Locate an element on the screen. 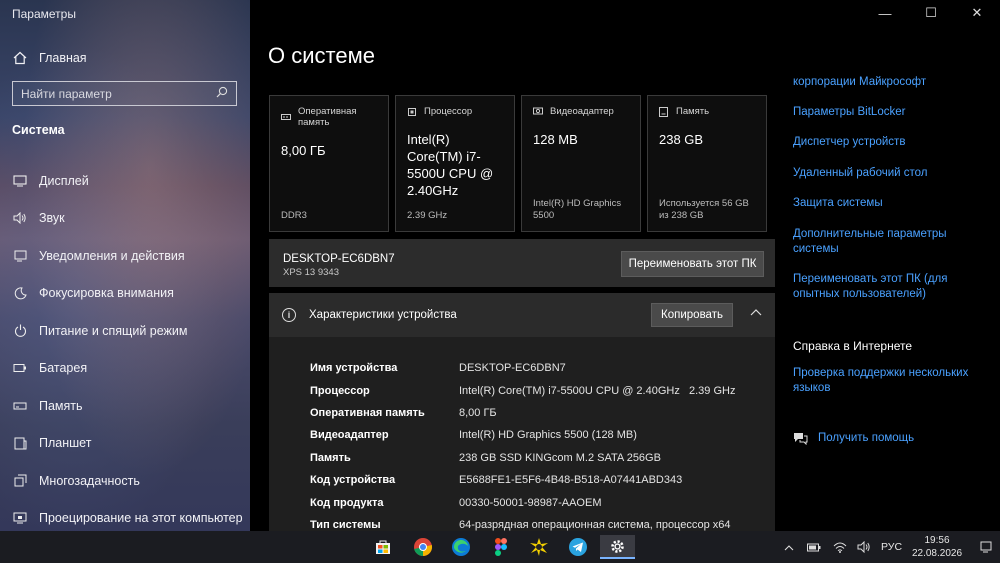 The height and width of the screenshot is (563, 1000). sidebar-item-multitasking: Многозадачность is located at coordinates (125, 481).